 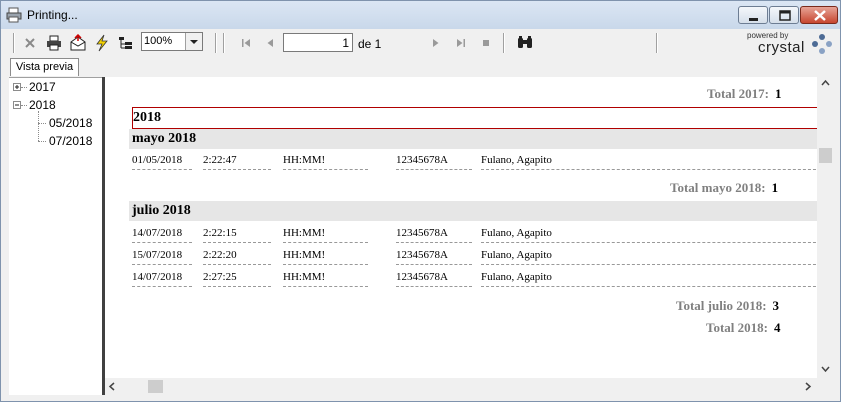 I want to click on page-number-value: 1, so click(x=345, y=43).